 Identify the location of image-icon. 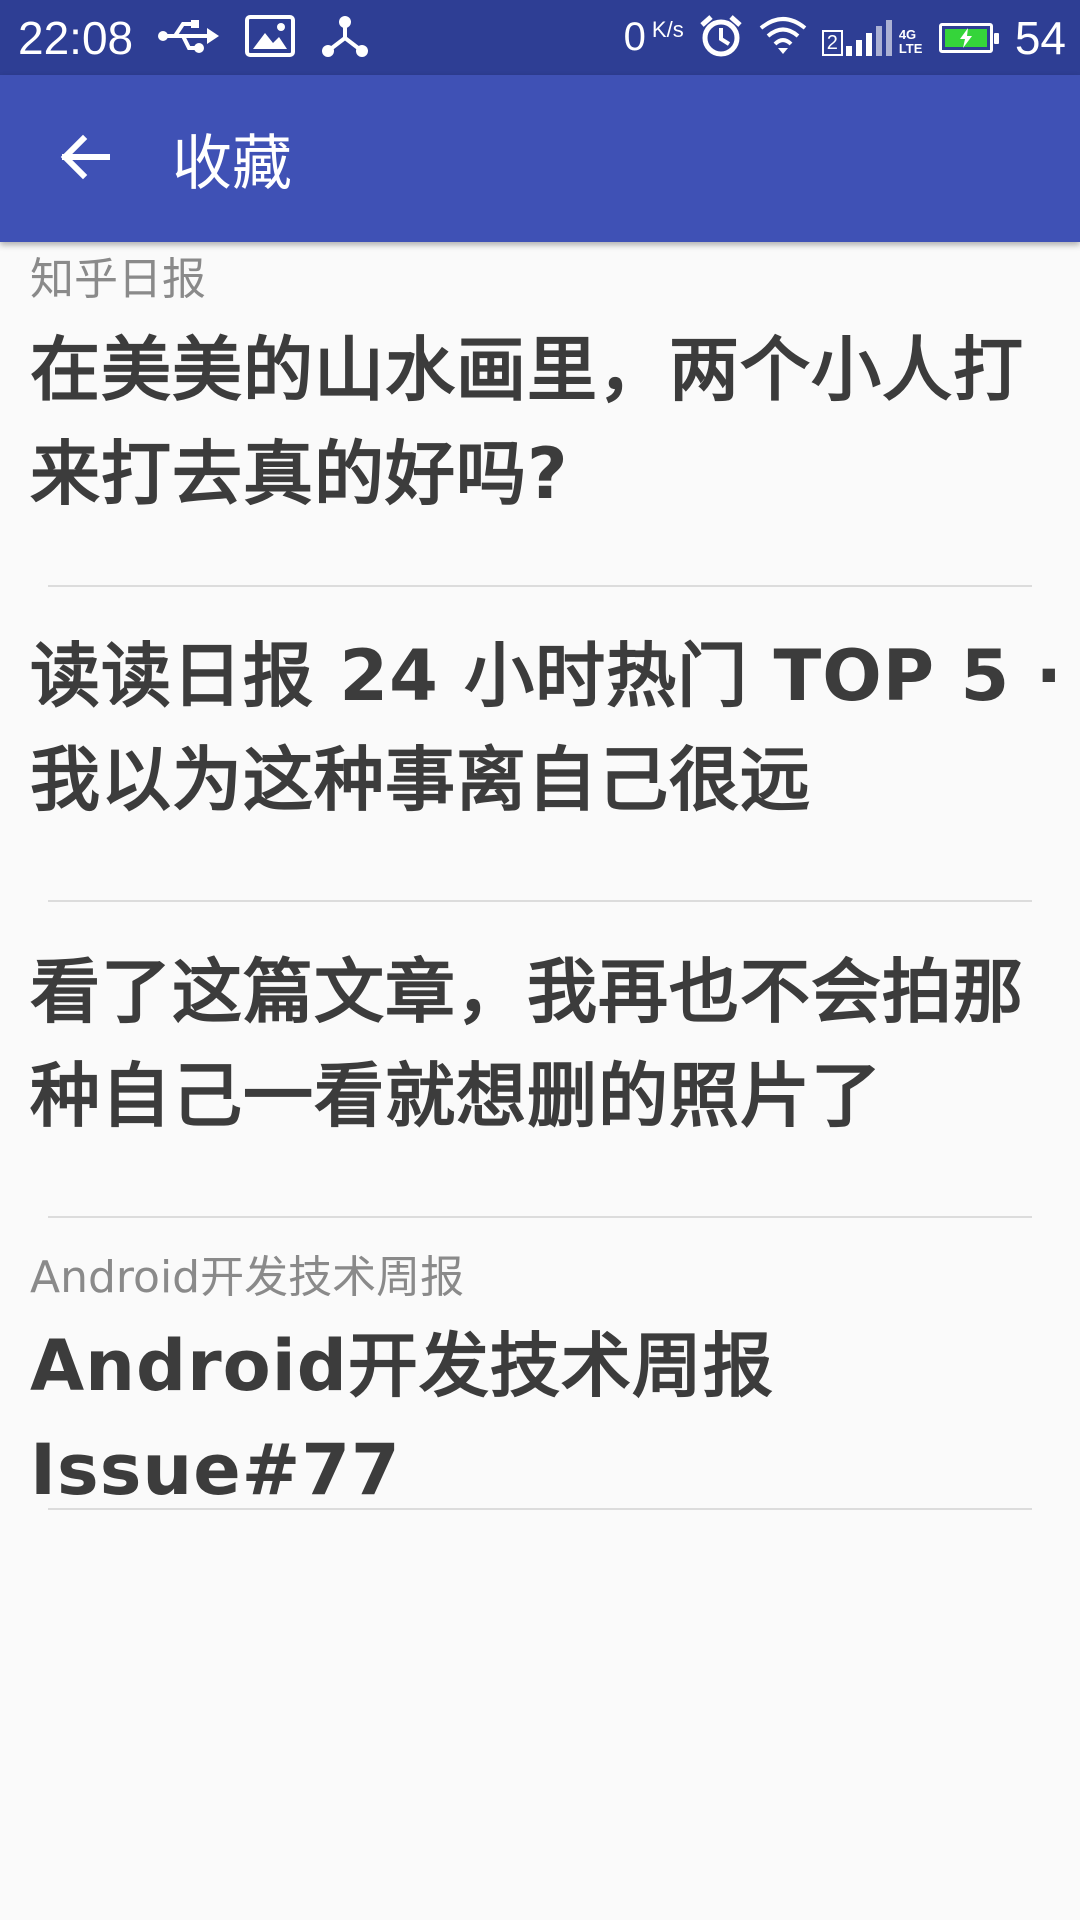
(270, 37).